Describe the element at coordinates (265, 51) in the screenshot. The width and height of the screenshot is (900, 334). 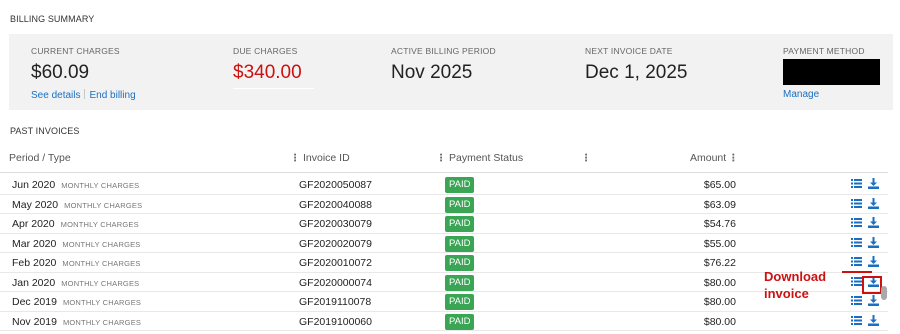
I see `due-charges-label: DUE CHARGES` at that location.